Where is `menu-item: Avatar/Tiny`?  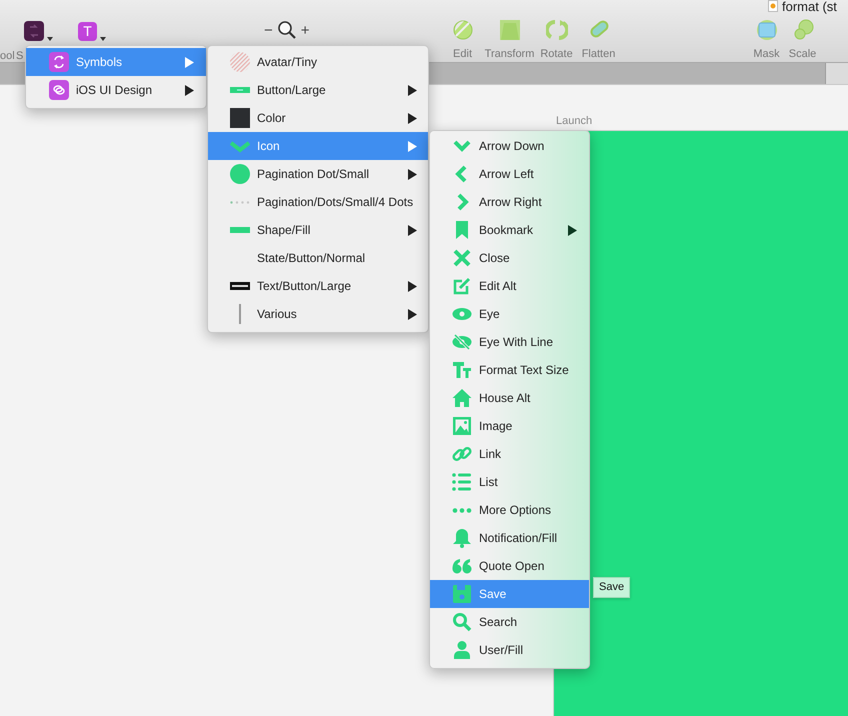
menu-item: Avatar/Tiny is located at coordinates (318, 62).